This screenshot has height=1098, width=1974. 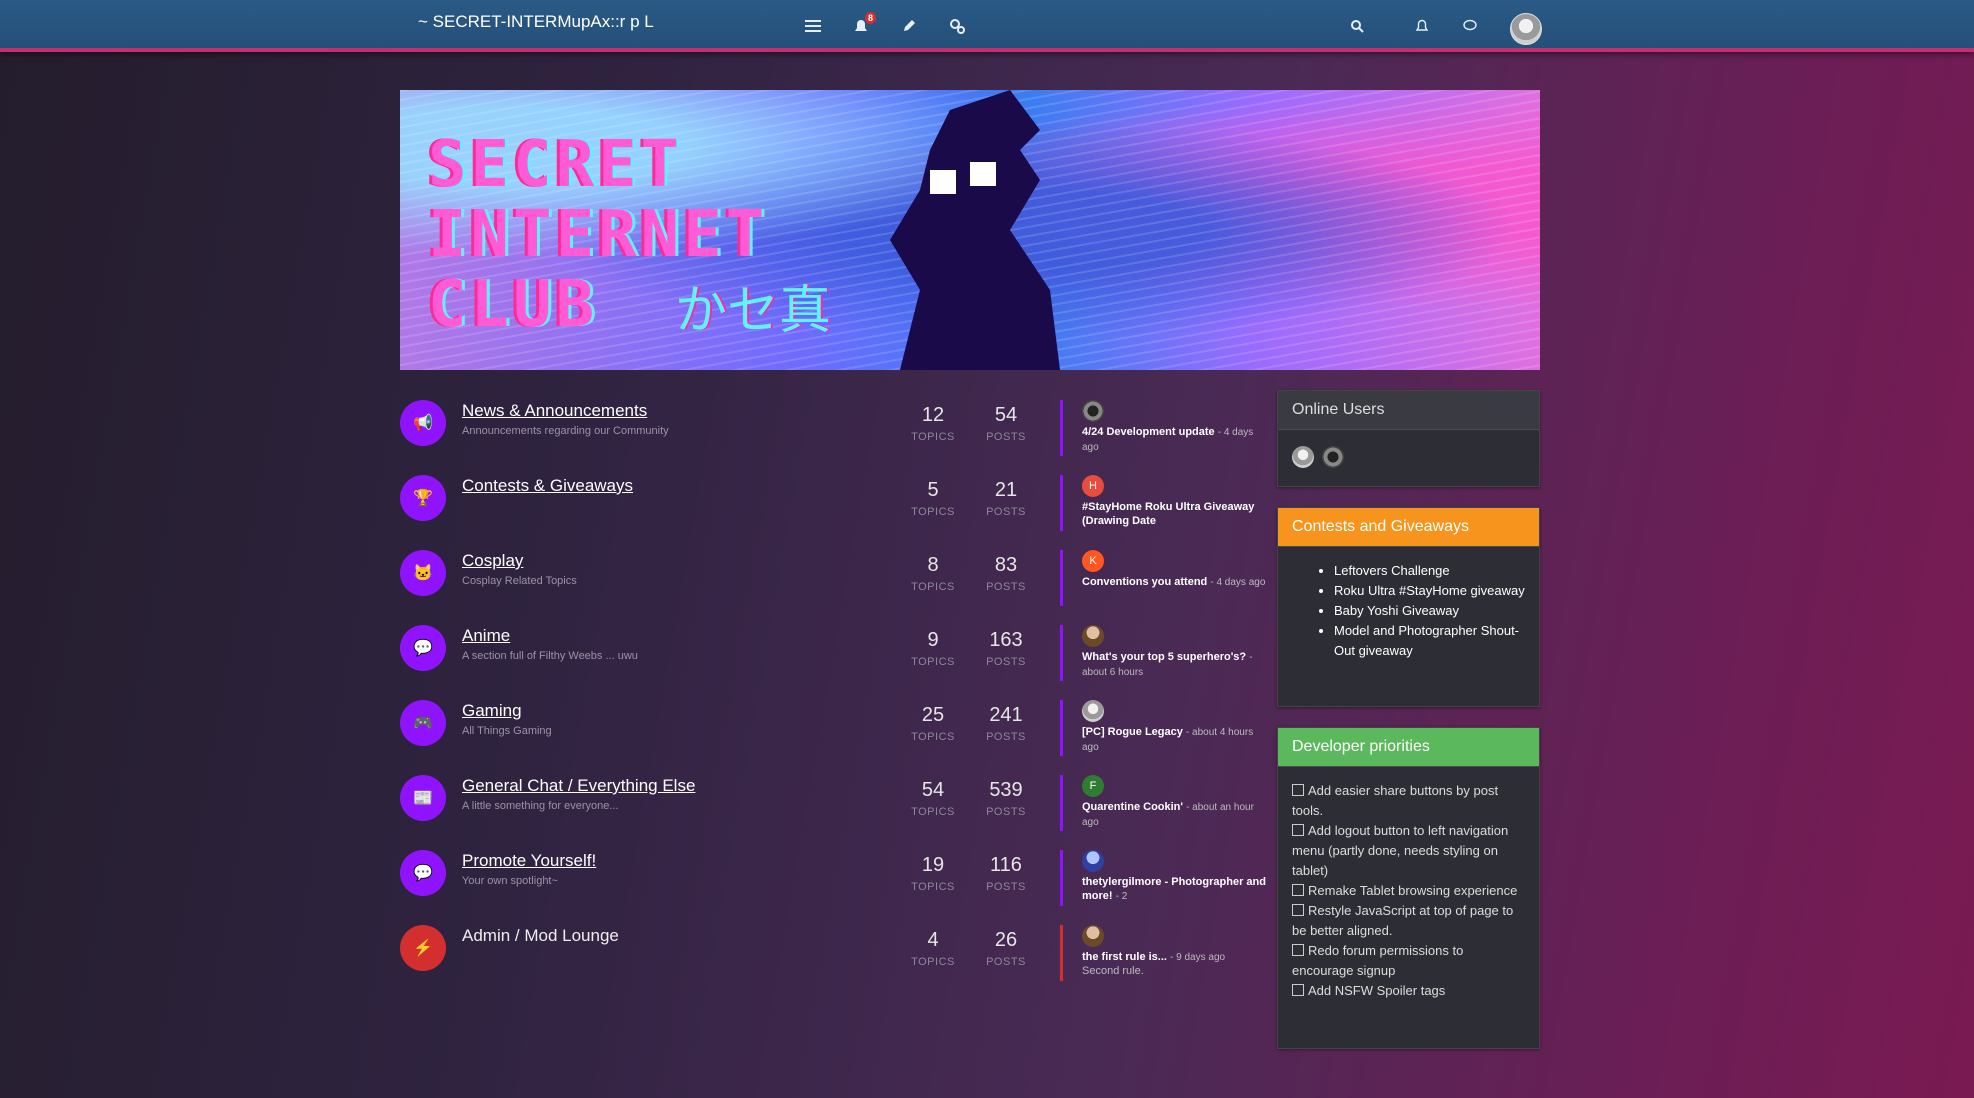 I want to click on posts-stat: 54 POSTS, so click(x=1006, y=423).